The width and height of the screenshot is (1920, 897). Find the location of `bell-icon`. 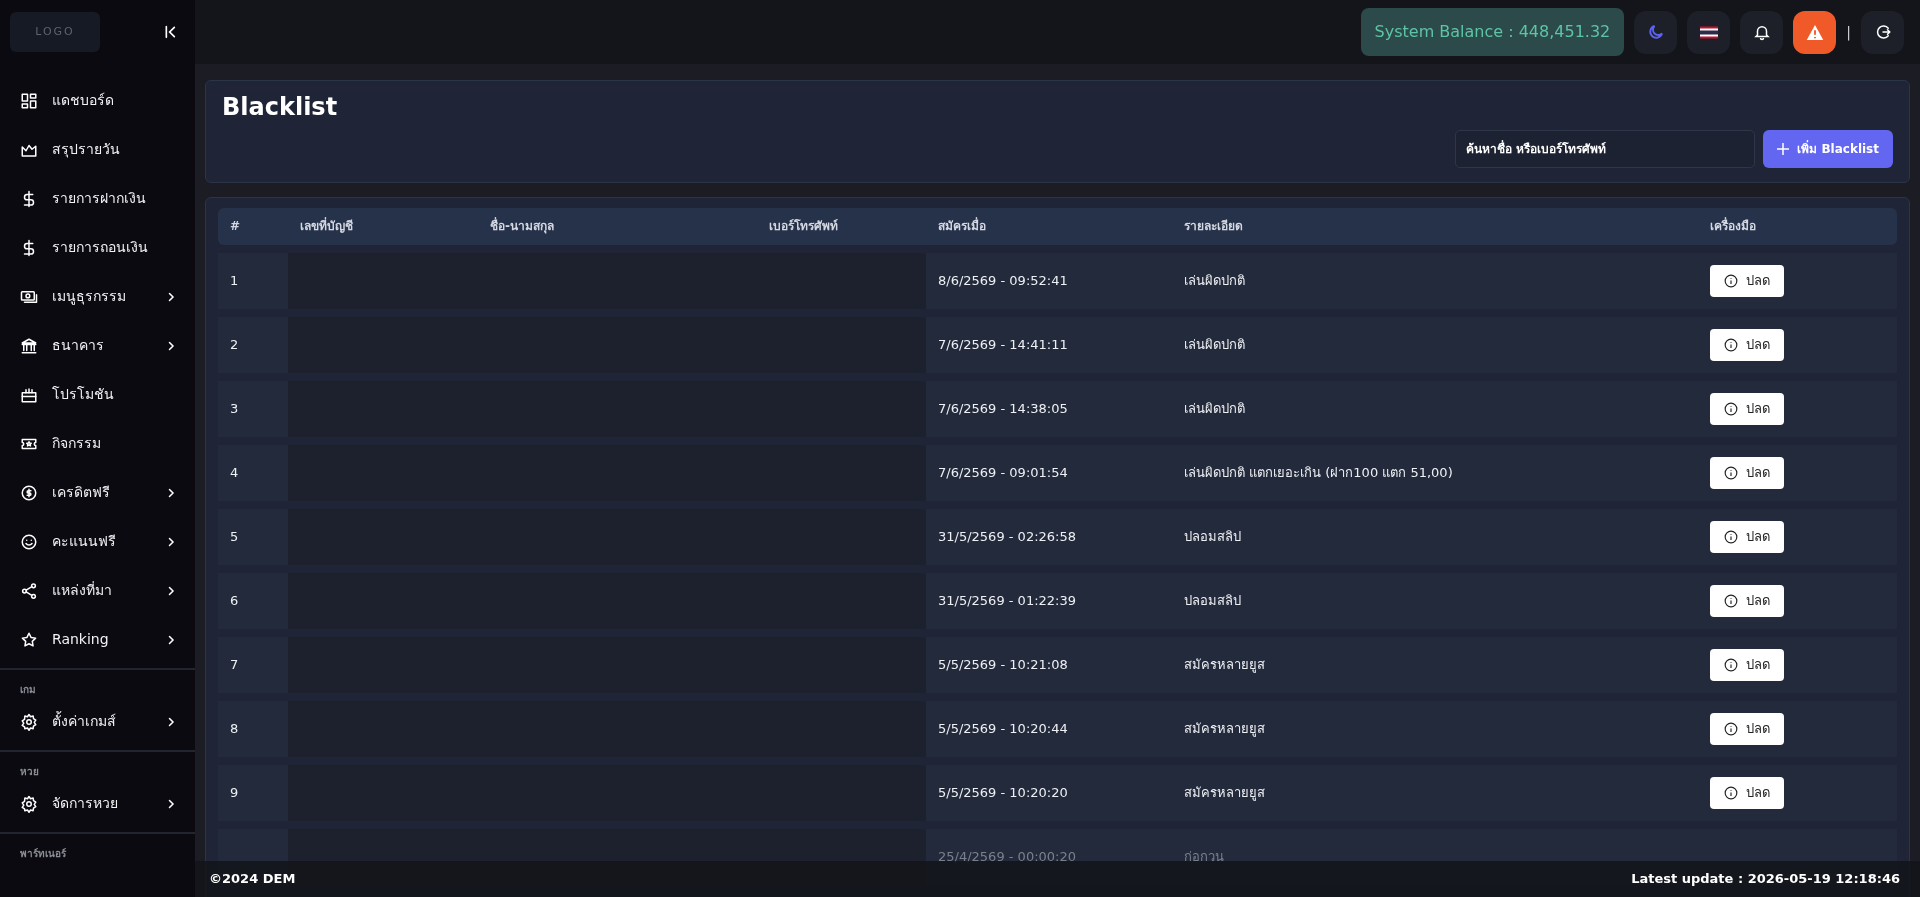

bell-icon is located at coordinates (1761, 32).